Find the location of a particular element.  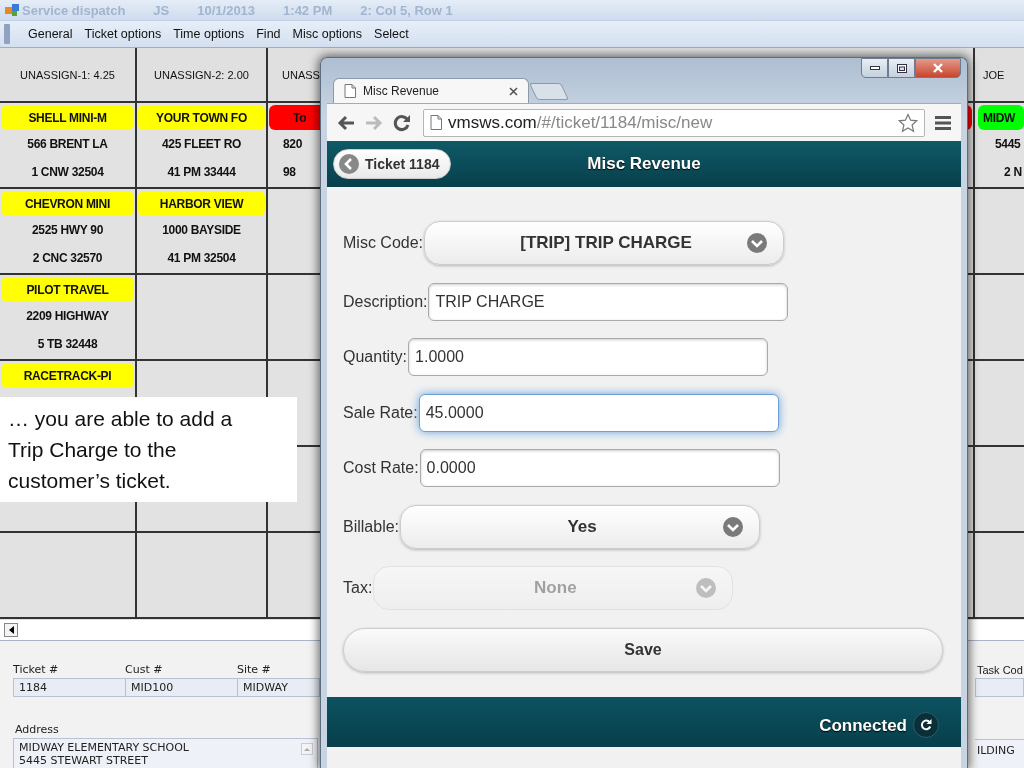

ticket-city: 2 N is located at coordinates (1013, 172).